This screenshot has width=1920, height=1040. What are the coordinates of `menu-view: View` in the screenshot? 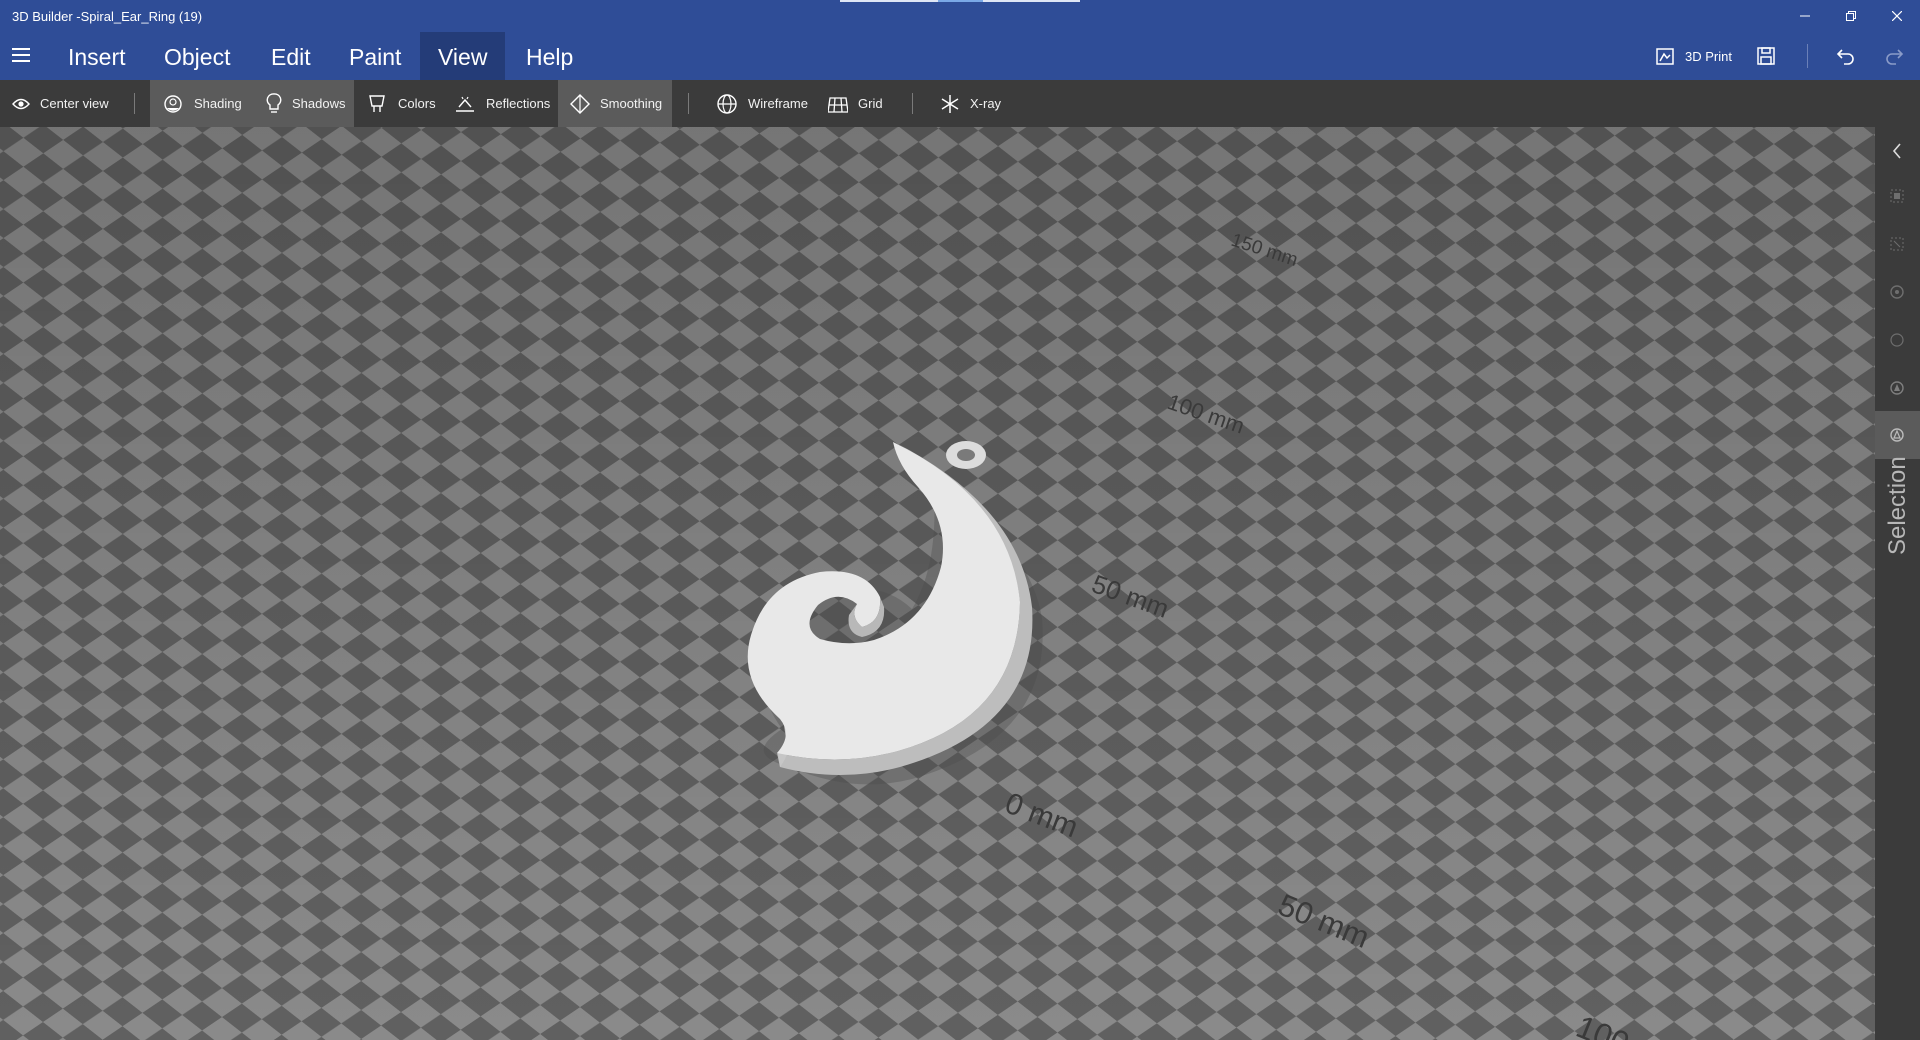 It's located at (463, 56).